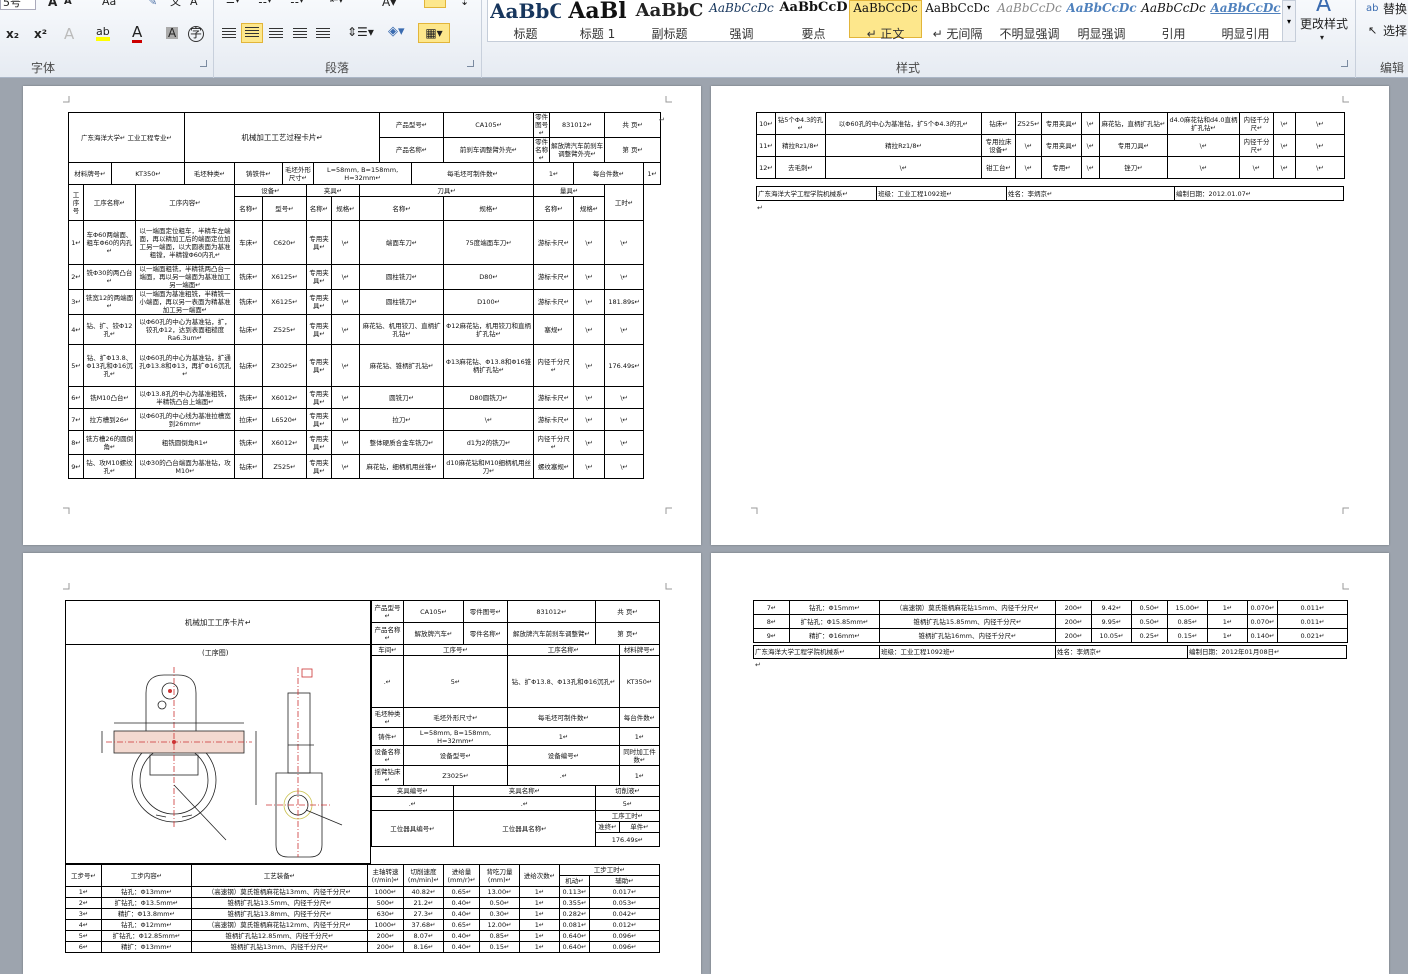 The width and height of the screenshot is (1408, 974). I want to click on table-cell: X6012↵, so click(285, 442).